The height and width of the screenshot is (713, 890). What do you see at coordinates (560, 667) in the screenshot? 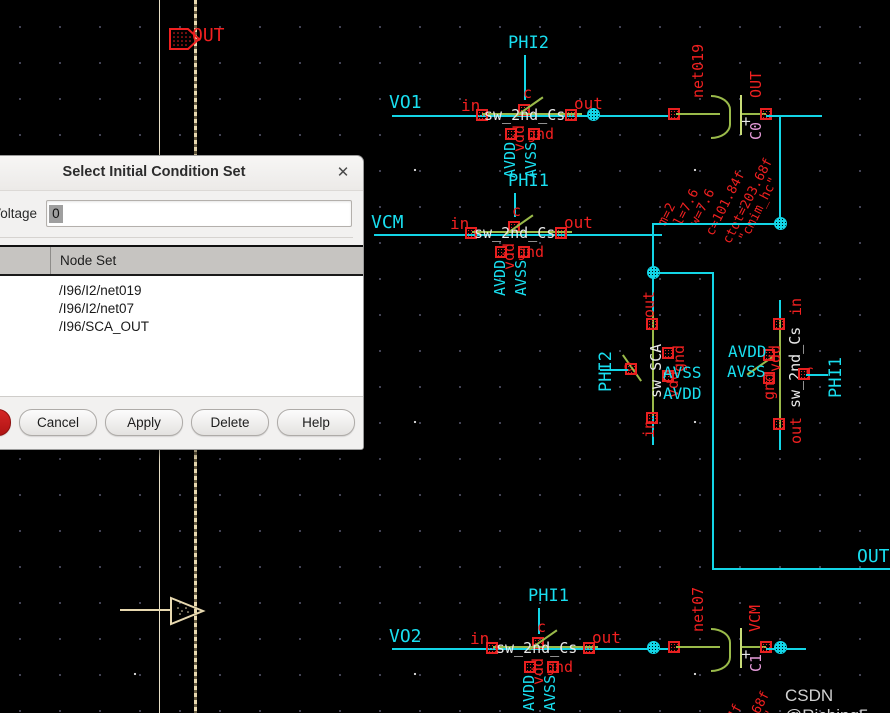
I see `pinlabel-gnd-sw-bot: gnd` at bounding box center [560, 667].